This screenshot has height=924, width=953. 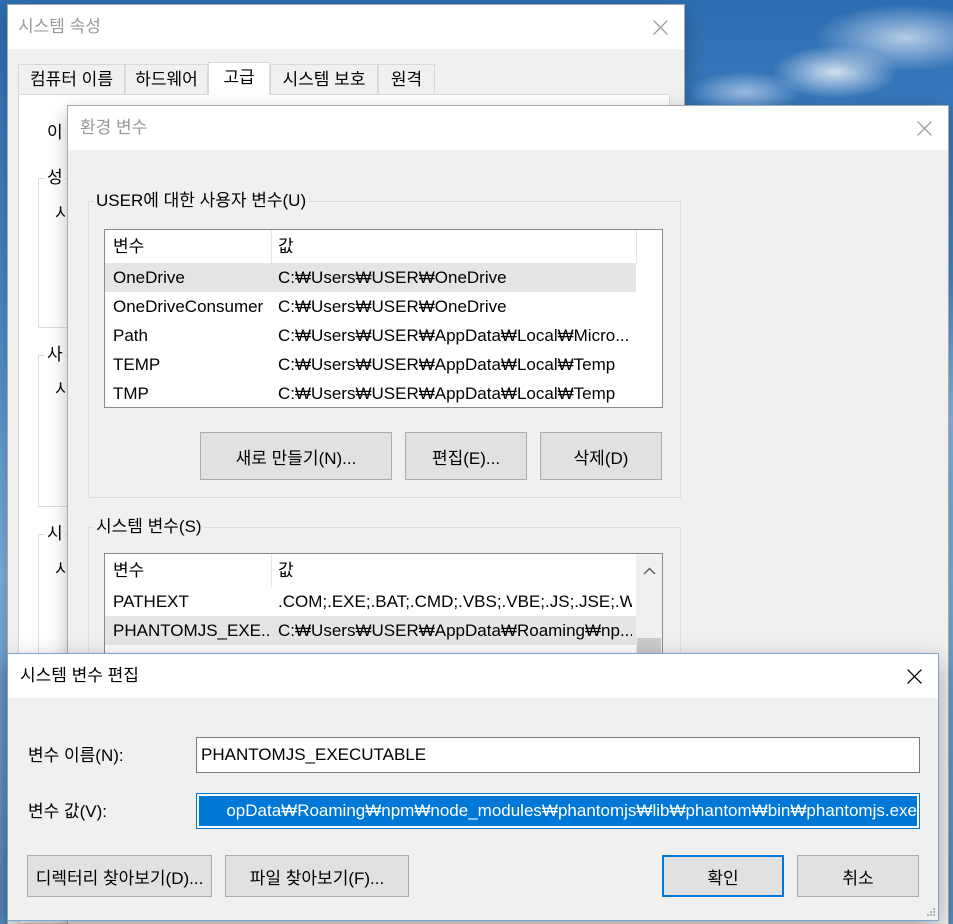 I want to click on cancel-button: 취소, so click(x=858, y=876).